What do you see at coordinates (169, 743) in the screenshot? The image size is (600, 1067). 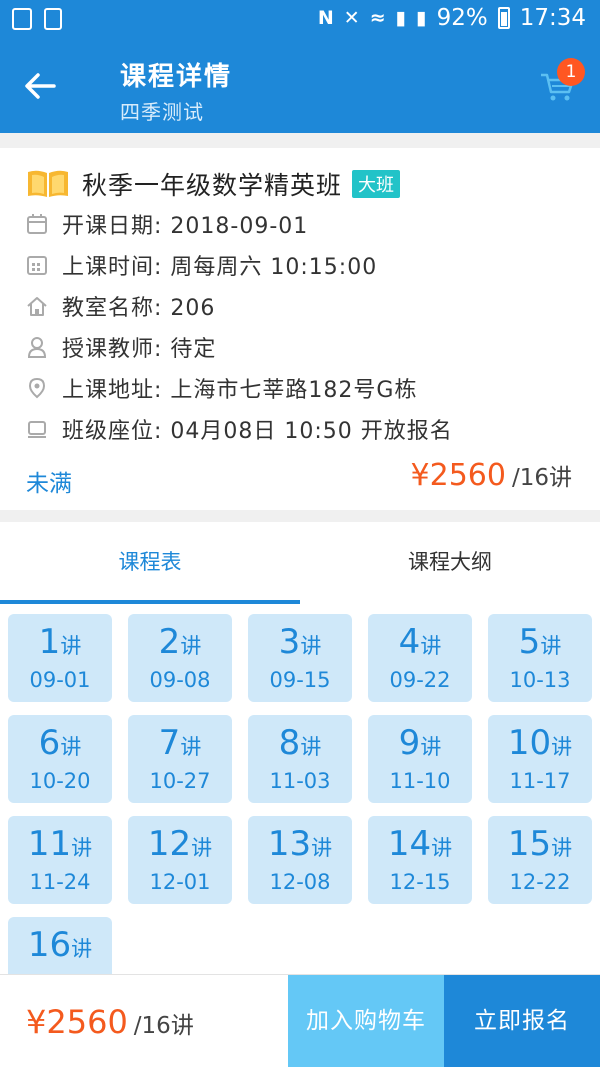 I see `lesson-number-value: 7` at bounding box center [169, 743].